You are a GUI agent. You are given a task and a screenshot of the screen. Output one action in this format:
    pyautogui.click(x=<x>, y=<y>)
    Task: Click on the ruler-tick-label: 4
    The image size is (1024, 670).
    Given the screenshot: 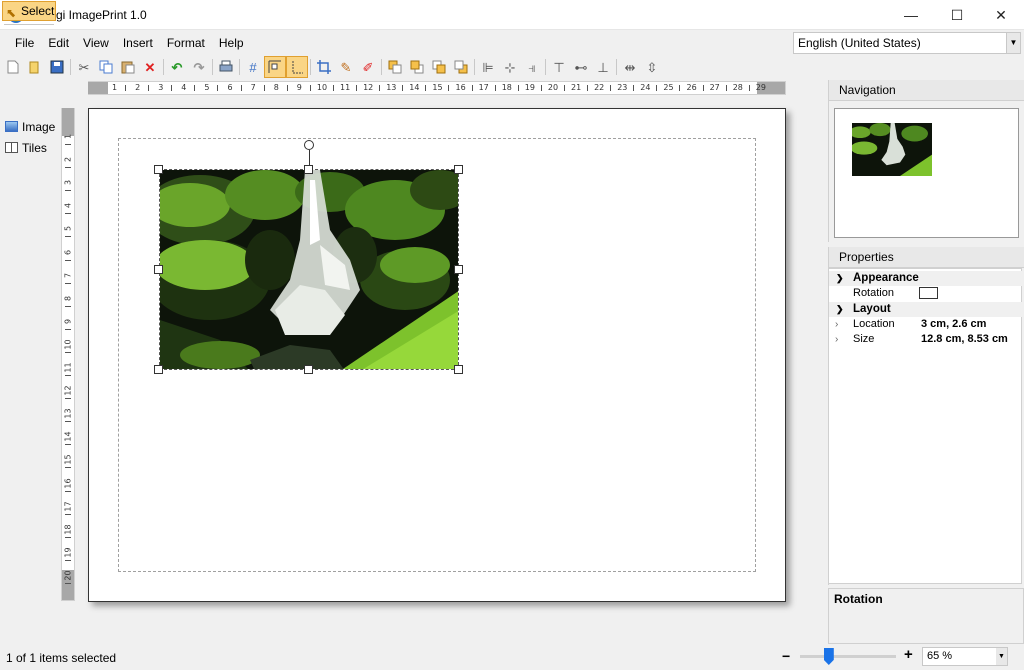 What is the action you would take?
    pyautogui.click(x=184, y=87)
    